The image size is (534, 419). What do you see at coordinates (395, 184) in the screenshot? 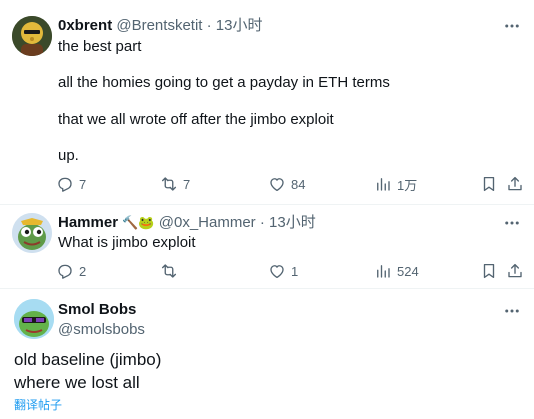
I see `views-button: 1万` at bounding box center [395, 184].